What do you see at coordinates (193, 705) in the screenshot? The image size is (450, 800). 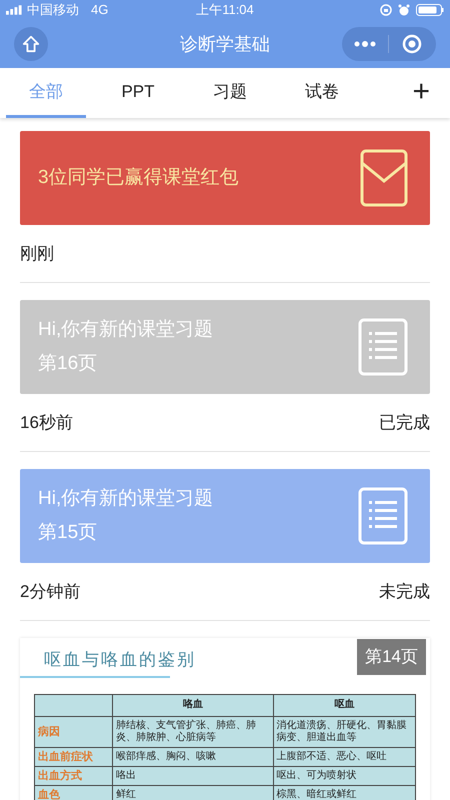 I see `table-header-cell: 咯血` at bounding box center [193, 705].